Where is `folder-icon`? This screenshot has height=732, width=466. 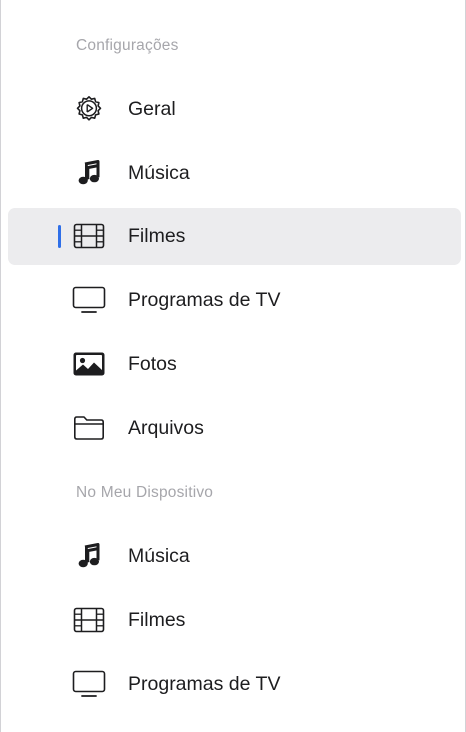
folder-icon is located at coordinates (89, 428).